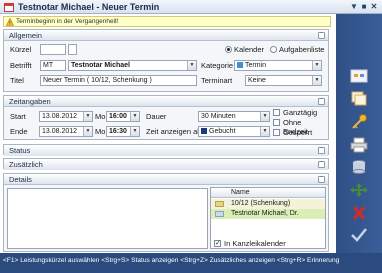  Describe the element at coordinates (228, 49) in the screenshot. I see `radio-kalender` at that location.